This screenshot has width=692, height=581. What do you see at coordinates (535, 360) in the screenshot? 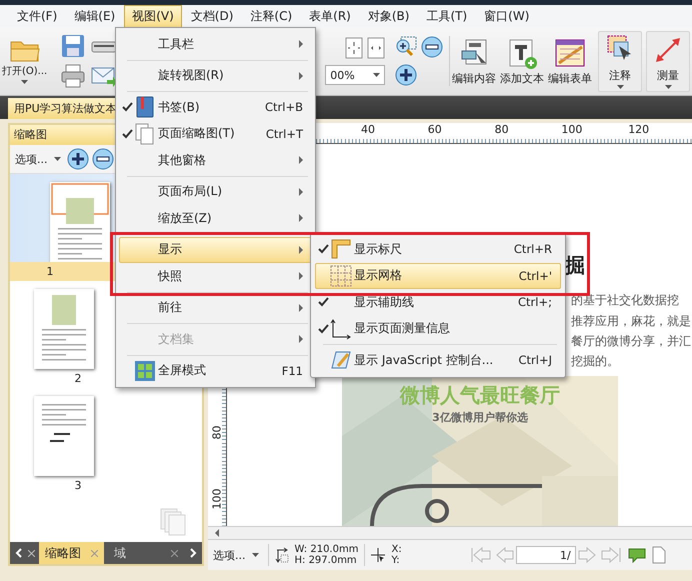
I see `shortcut-text: Ctrl+J` at bounding box center [535, 360].